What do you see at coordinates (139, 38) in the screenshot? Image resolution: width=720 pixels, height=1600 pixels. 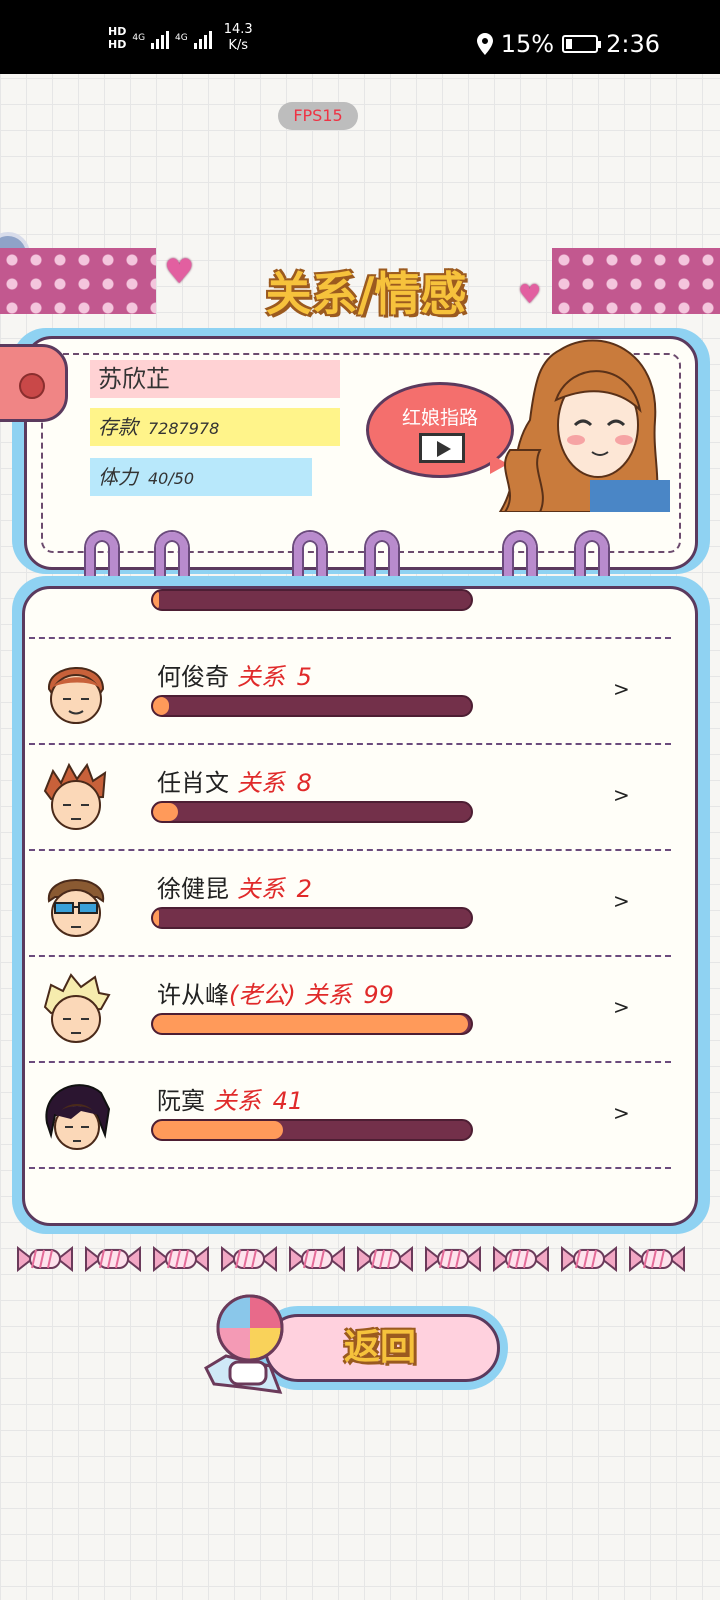 I see `network-type-1: 4G` at bounding box center [139, 38].